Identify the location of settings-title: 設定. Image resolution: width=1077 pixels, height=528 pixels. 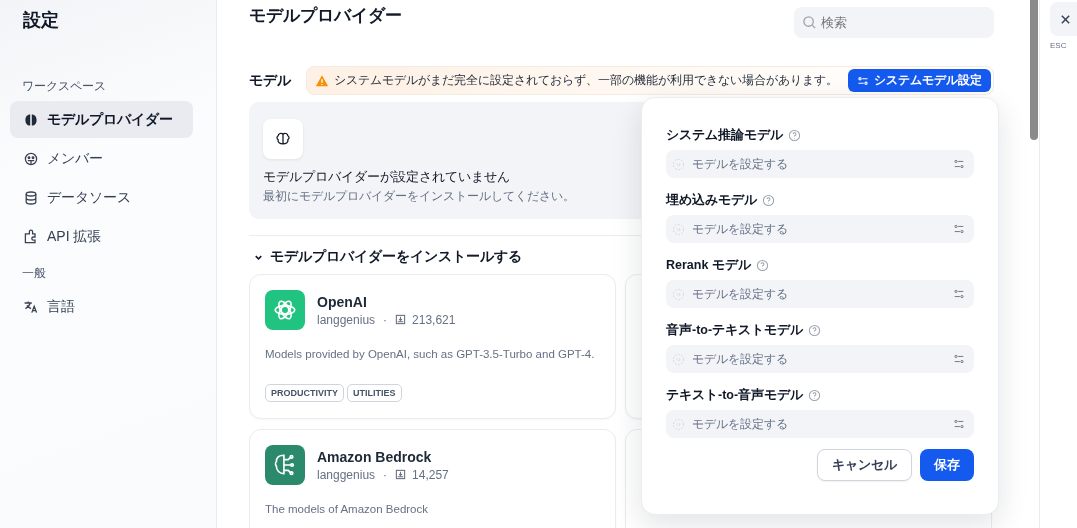
(41, 20).